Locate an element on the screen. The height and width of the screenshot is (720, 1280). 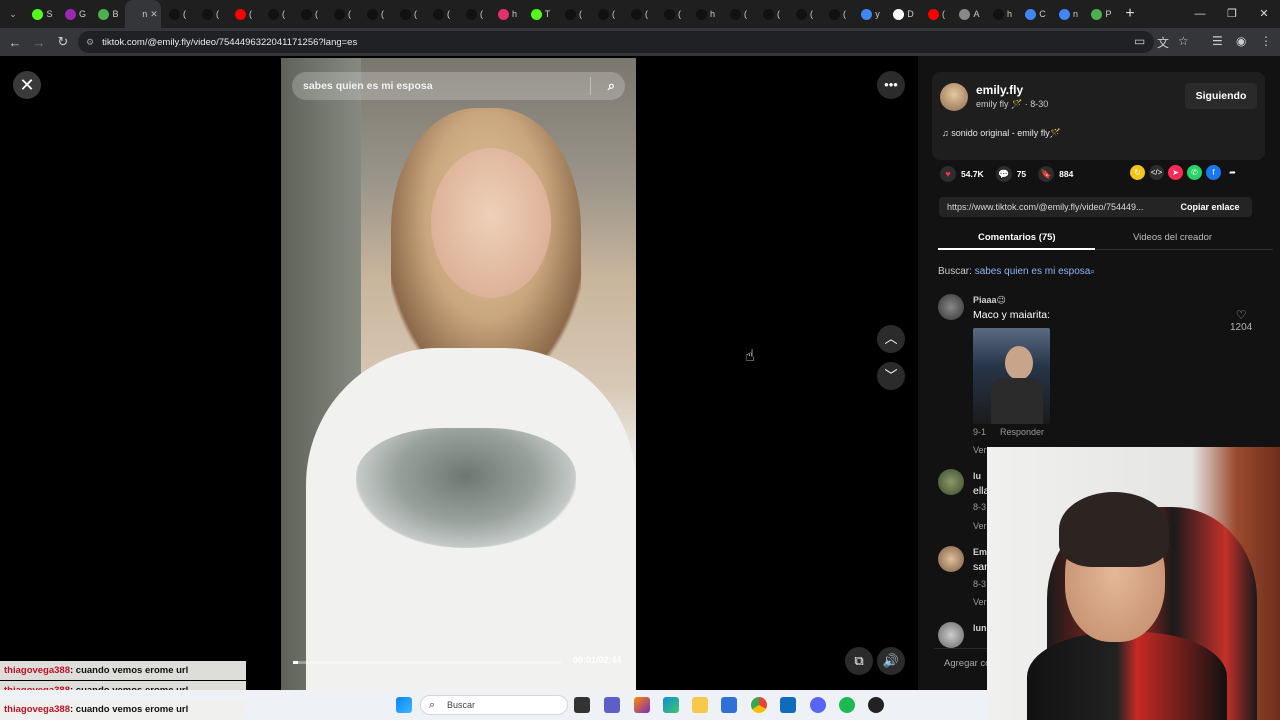
close-tab-icon: ✕ is located at coordinates (154, 14).